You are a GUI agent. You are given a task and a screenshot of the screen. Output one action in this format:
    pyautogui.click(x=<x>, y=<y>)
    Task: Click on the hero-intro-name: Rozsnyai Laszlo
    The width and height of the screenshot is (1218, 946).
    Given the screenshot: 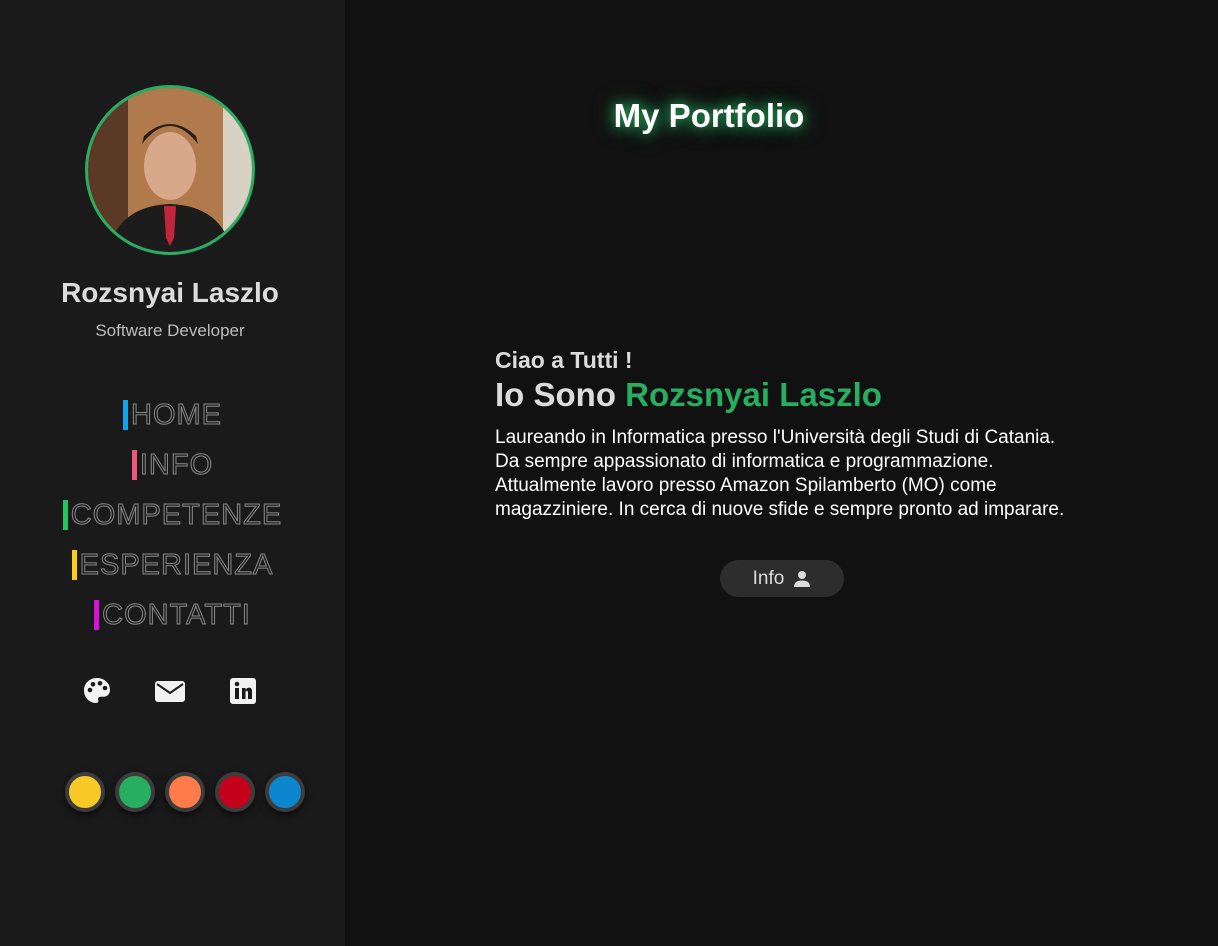 What is the action you would take?
    pyautogui.click(x=753, y=394)
    